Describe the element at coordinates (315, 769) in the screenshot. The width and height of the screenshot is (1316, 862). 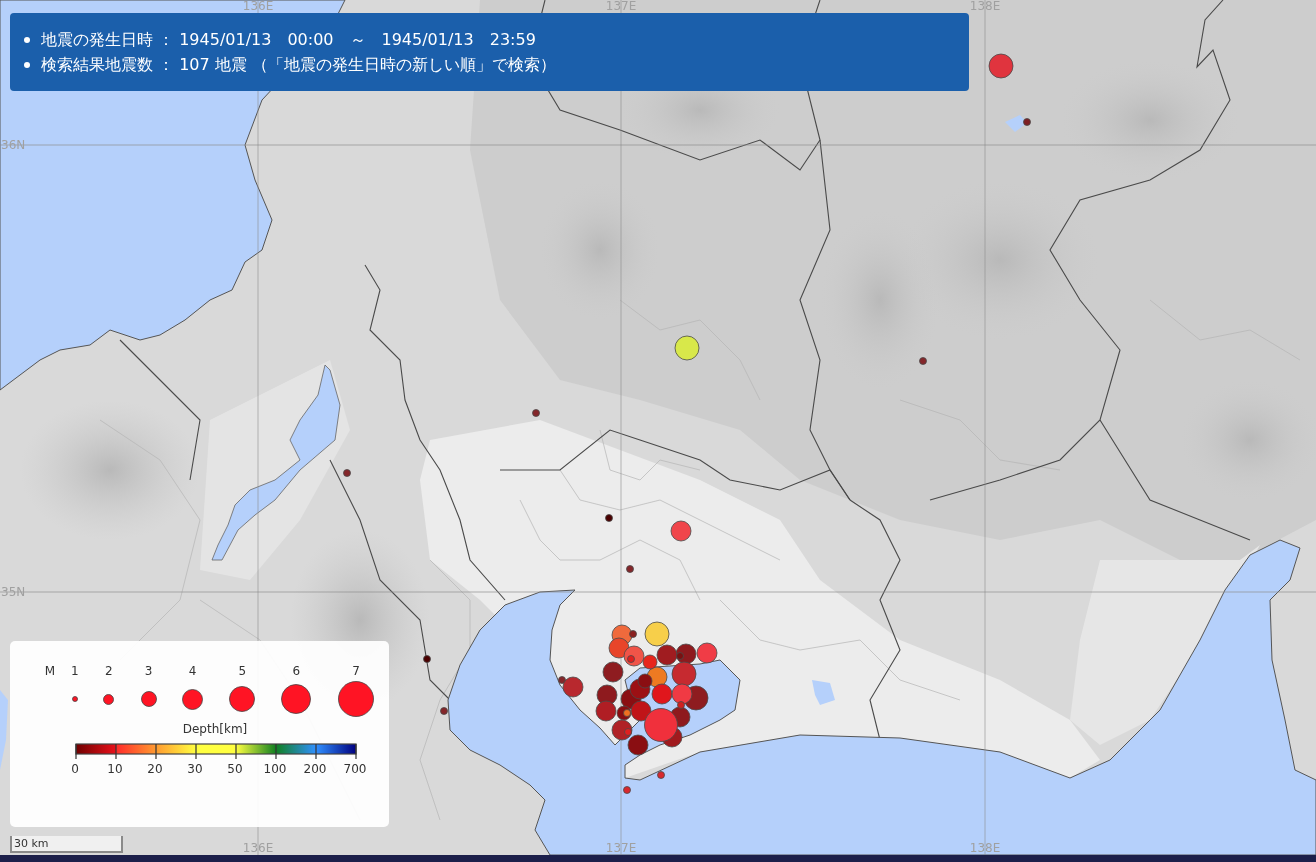
I see `depth-tick-label: 200` at that location.